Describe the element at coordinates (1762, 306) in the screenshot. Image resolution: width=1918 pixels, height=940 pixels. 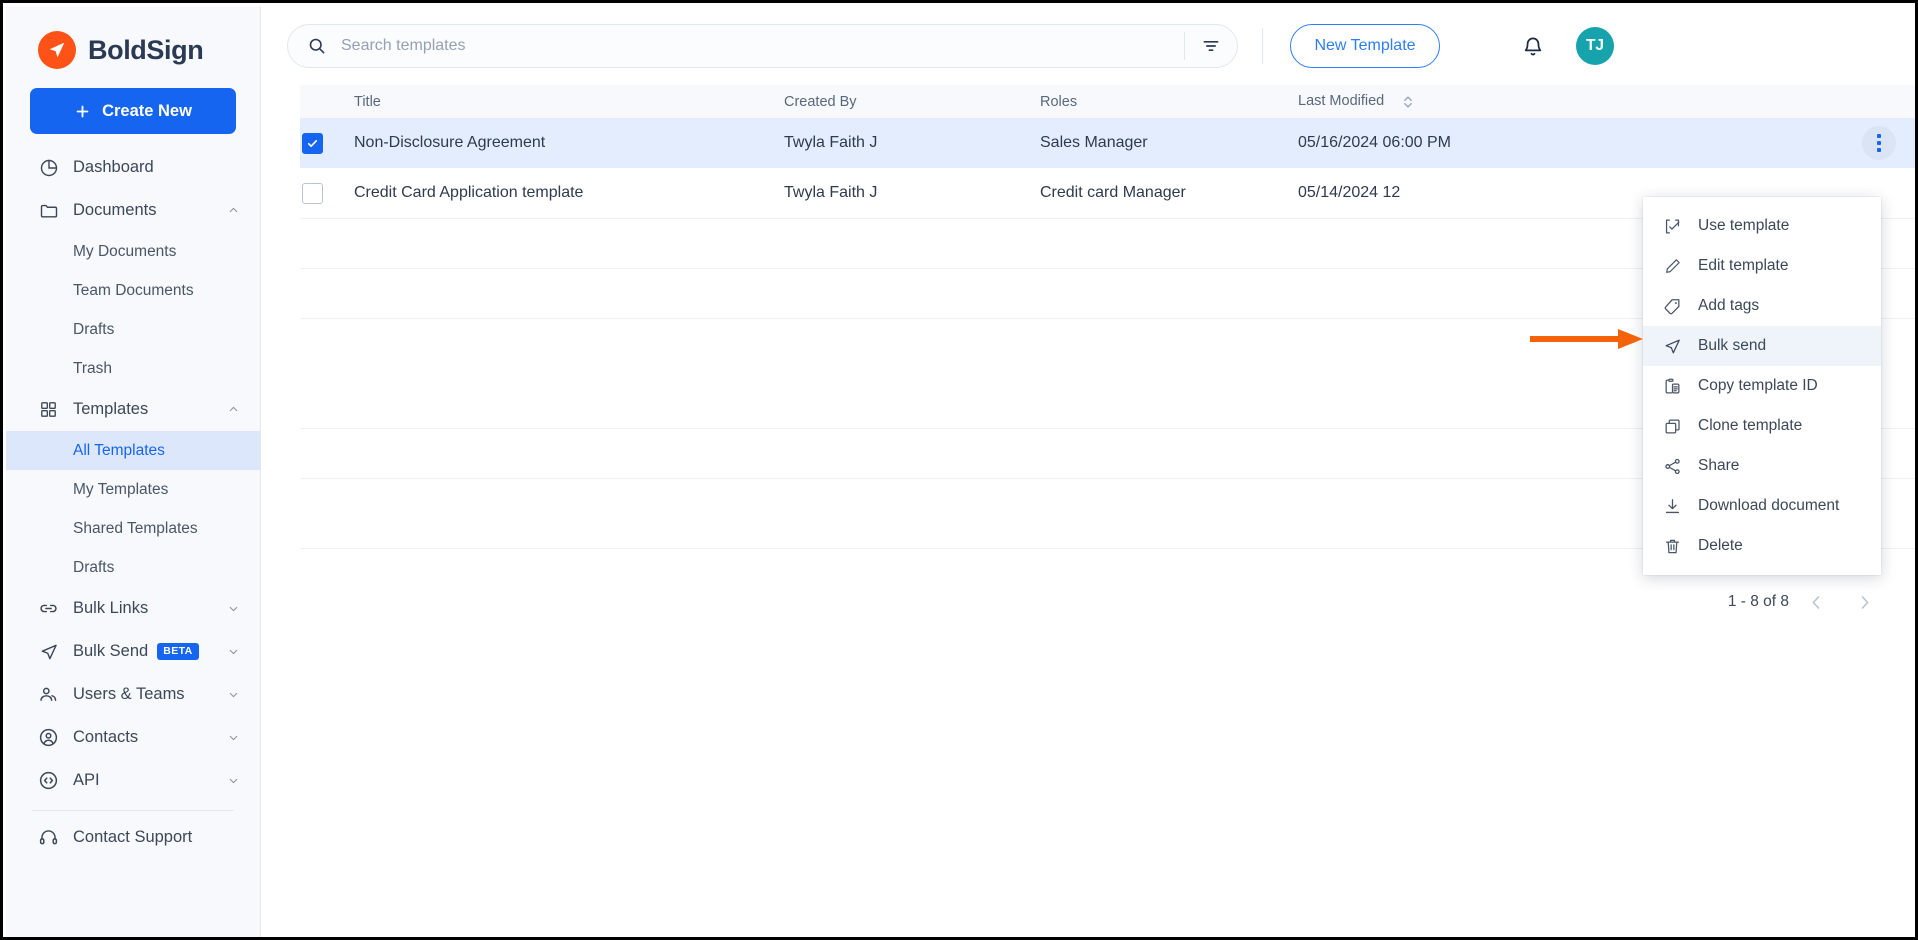
I see `menu-item-add-tags: Add tags` at that location.